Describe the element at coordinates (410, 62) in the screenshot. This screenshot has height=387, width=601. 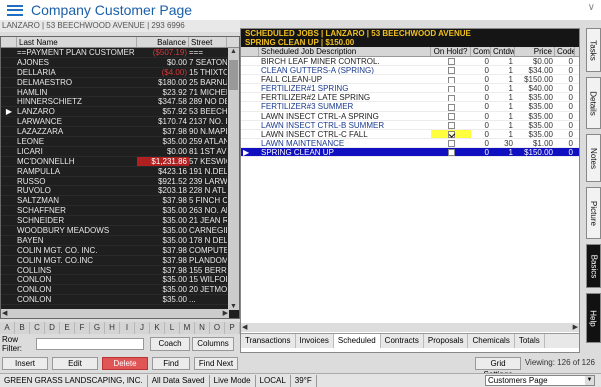
I see `job-row: BIRCH LEAF MINER CONTROL. 0 1 $0.00 0` at that location.